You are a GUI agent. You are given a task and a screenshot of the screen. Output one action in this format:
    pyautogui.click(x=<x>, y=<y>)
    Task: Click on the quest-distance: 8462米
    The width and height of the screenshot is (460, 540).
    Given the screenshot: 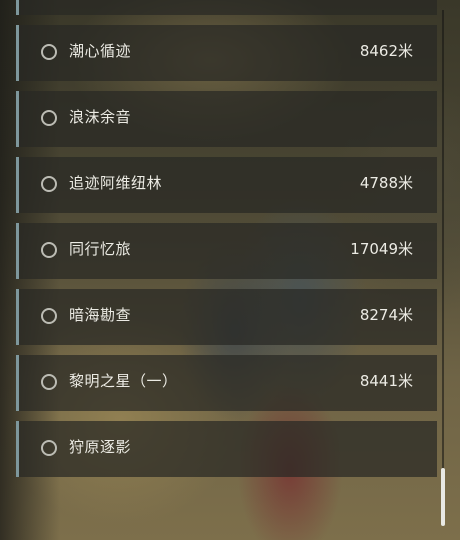 What is the action you would take?
    pyautogui.click(x=386, y=51)
    